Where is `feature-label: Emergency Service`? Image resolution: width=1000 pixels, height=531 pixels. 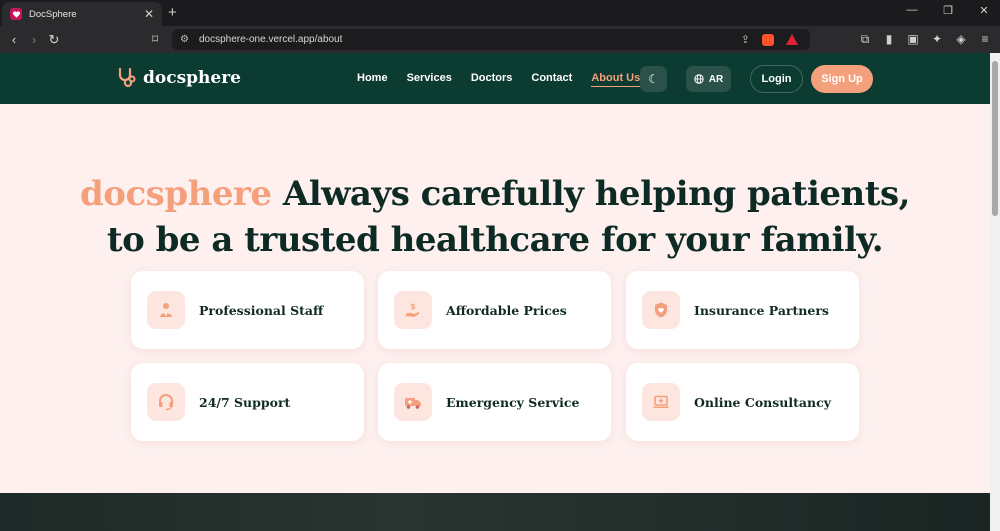 feature-label: Emergency Service is located at coordinates (513, 402).